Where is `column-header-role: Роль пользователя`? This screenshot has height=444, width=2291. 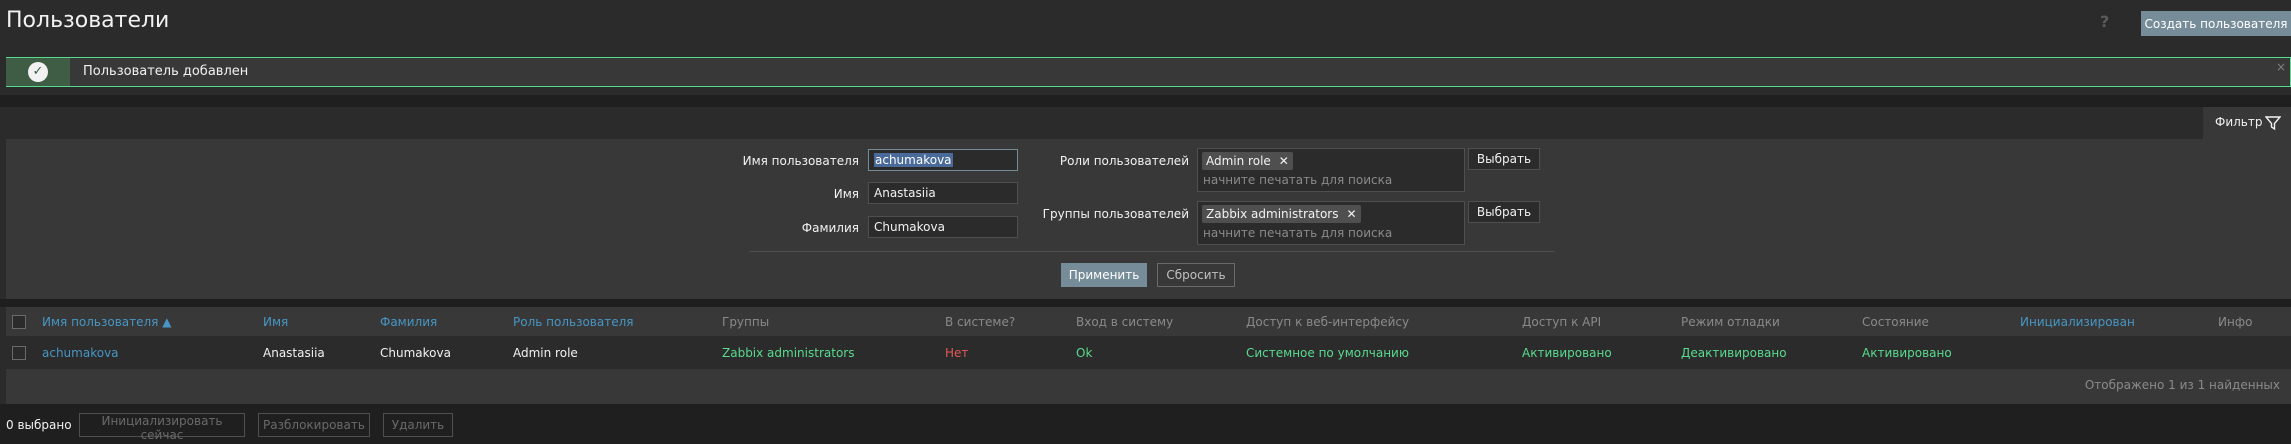 column-header-role: Роль пользователя is located at coordinates (573, 322).